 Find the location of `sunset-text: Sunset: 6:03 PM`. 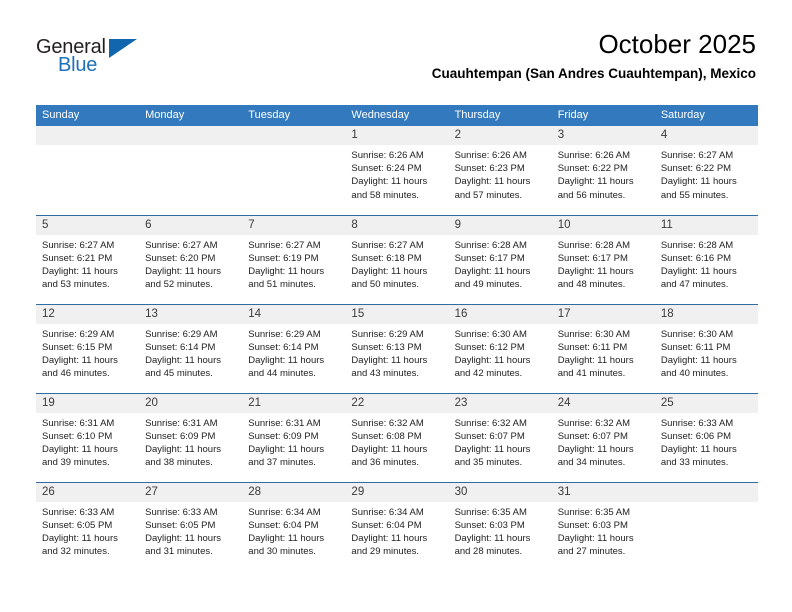

sunset-text: Sunset: 6:03 PM is located at coordinates (489, 525).